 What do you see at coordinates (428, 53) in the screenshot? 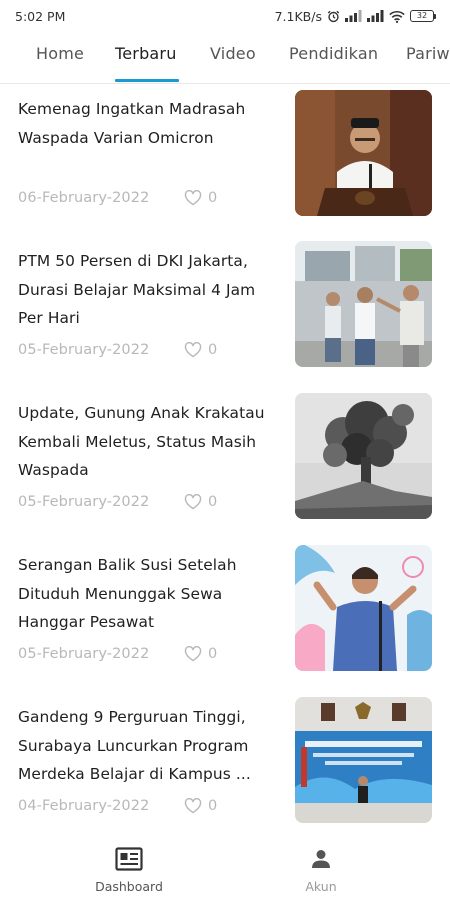
I see `tab-pariwisata: Pariw` at bounding box center [428, 53].